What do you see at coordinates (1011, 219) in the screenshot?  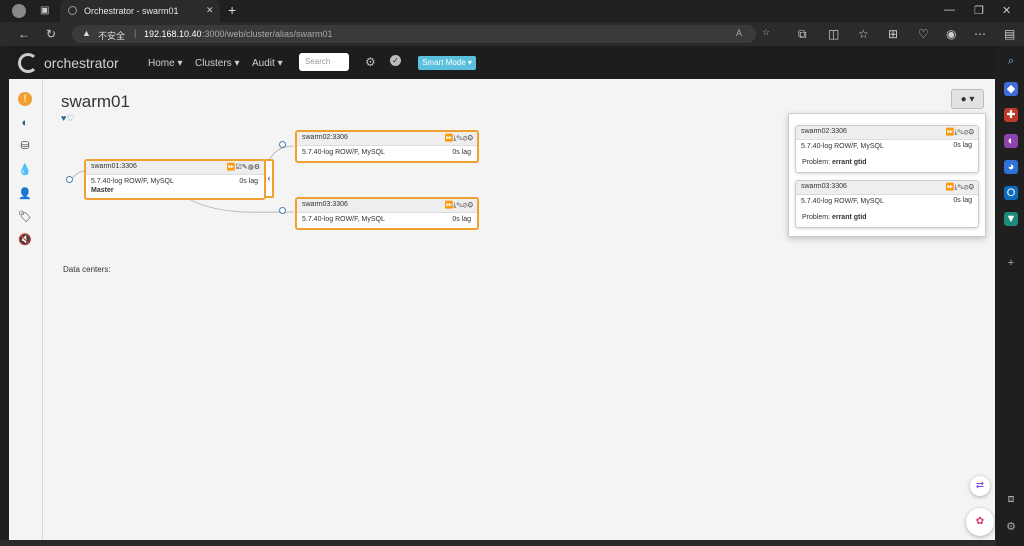 I see `drop-icon: ▼` at bounding box center [1011, 219].